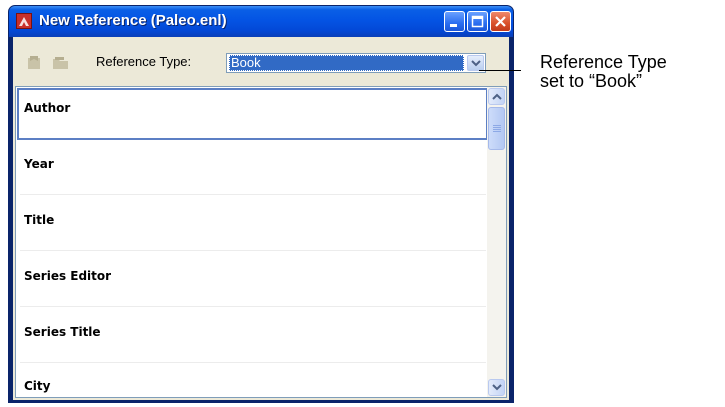 The width and height of the screenshot is (725, 407). Describe the element at coordinates (603, 62) in the screenshot. I see `callout-line-1: Reference Type` at that location.